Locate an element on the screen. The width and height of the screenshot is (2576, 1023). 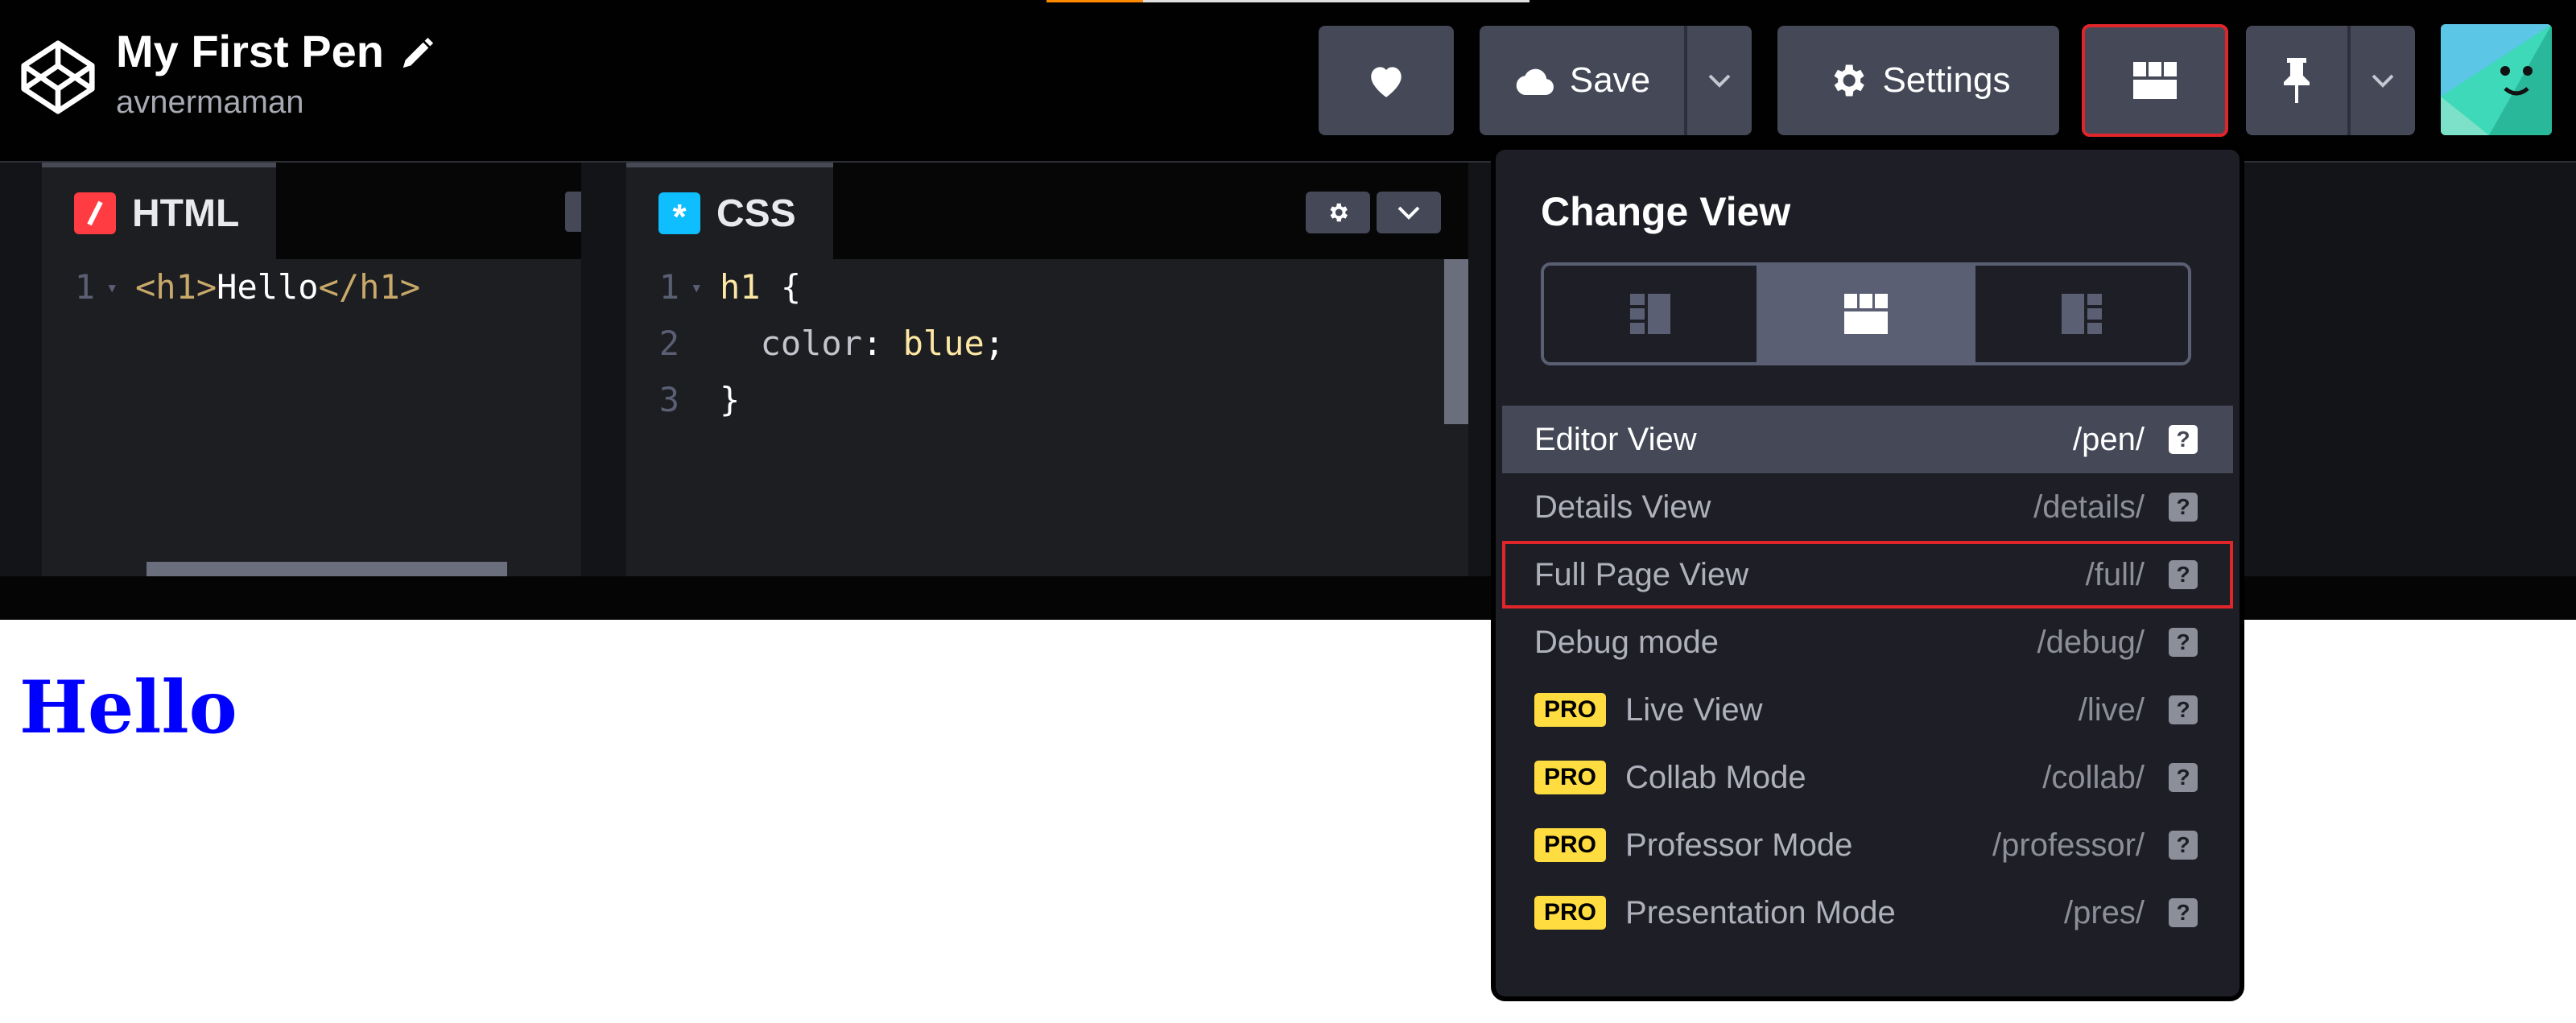
pin-icon is located at coordinates (2297, 80).